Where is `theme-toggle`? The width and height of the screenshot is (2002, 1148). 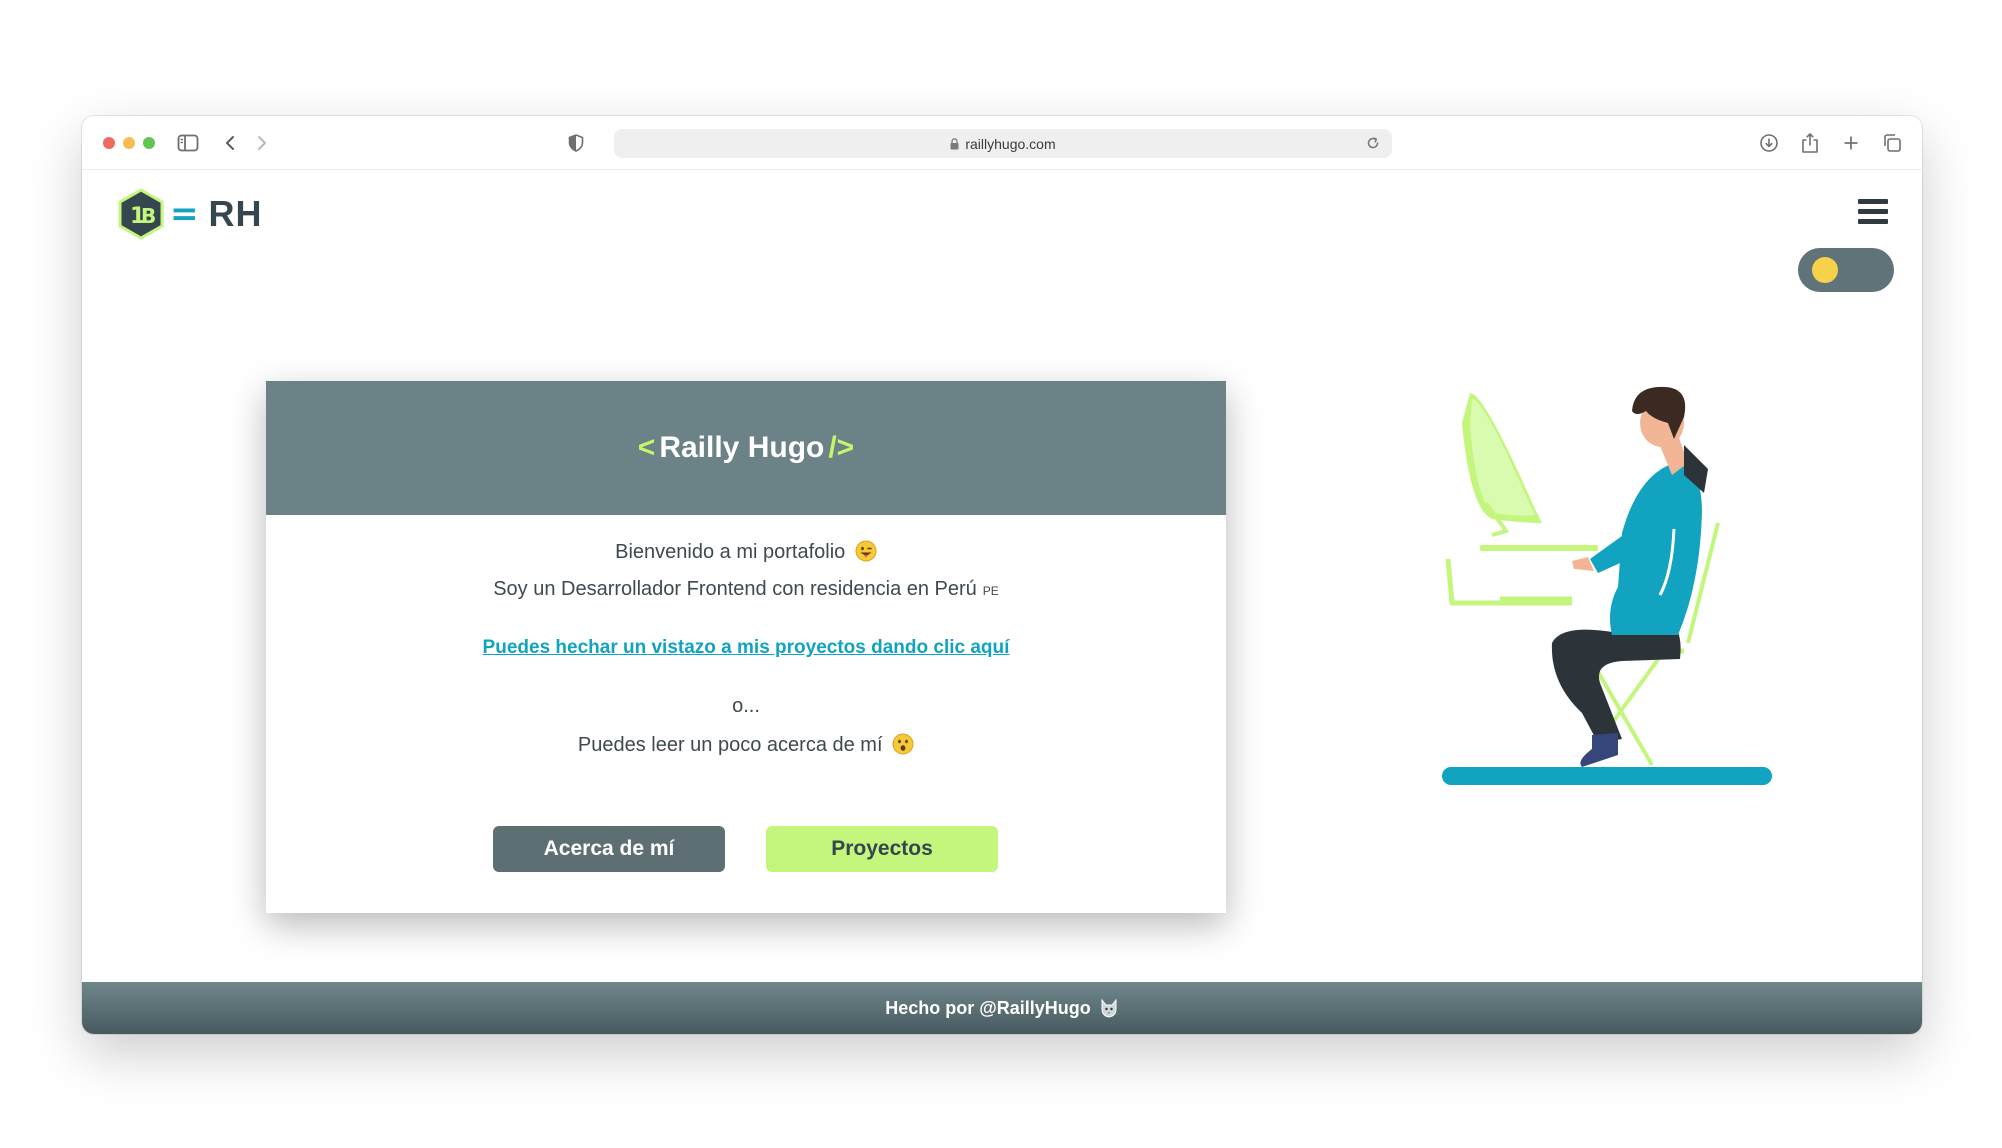
theme-toggle is located at coordinates (1846, 270).